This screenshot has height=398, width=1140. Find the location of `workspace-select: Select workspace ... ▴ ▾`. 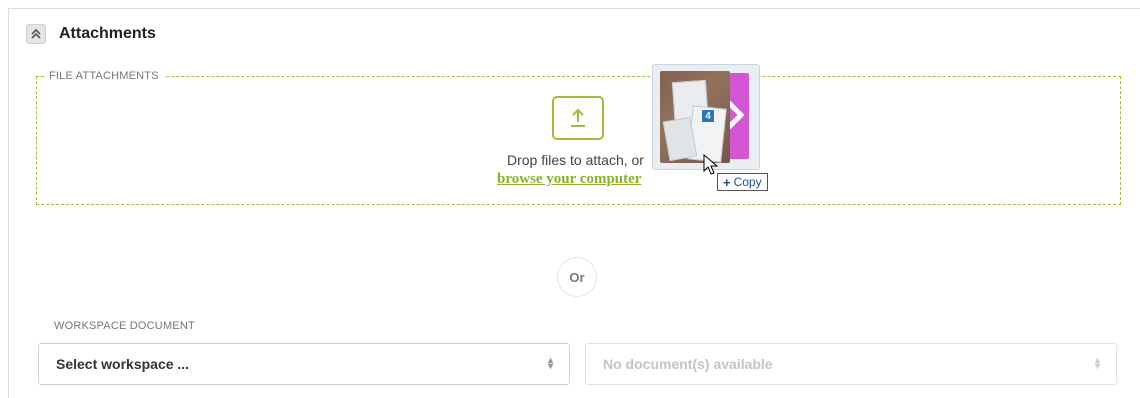

workspace-select: Select workspace ... ▴ ▾ is located at coordinates (304, 364).